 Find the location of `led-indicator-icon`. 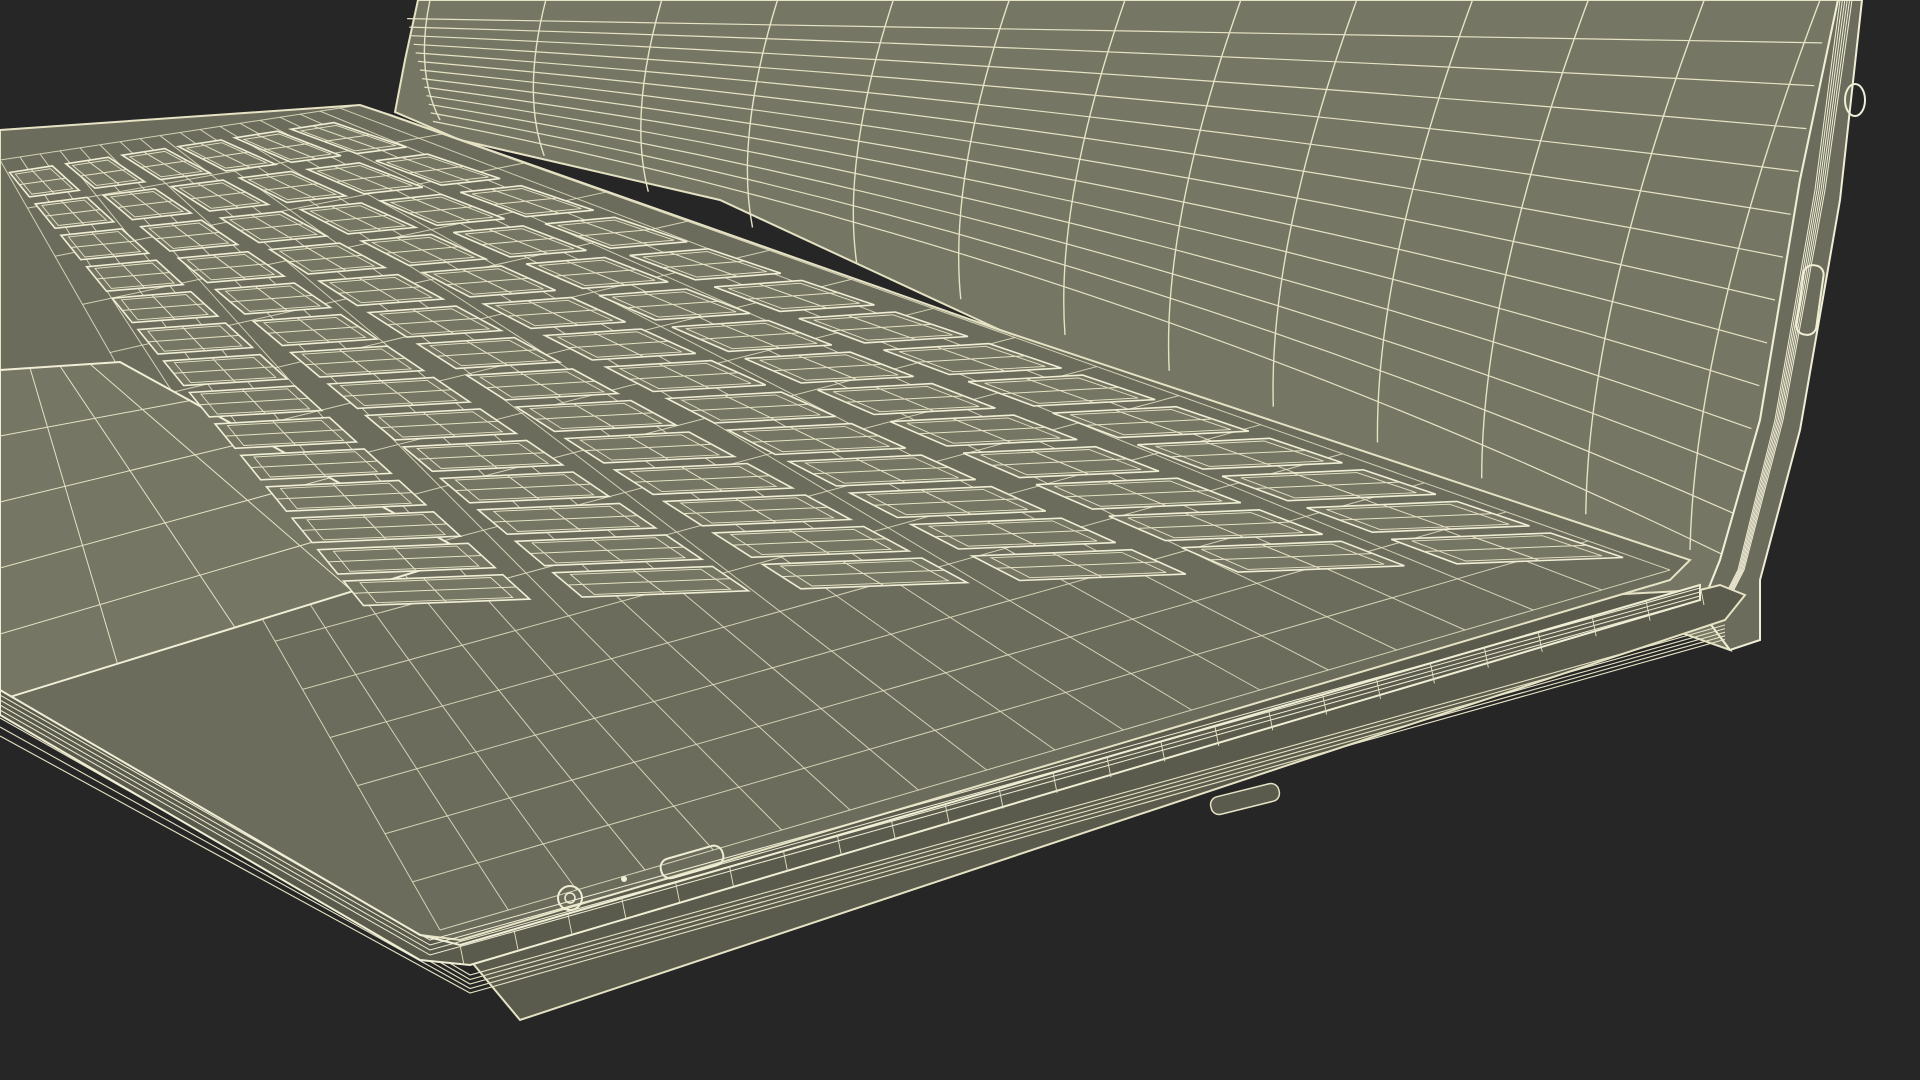

led-indicator-icon is located at coordinates (624, 879).